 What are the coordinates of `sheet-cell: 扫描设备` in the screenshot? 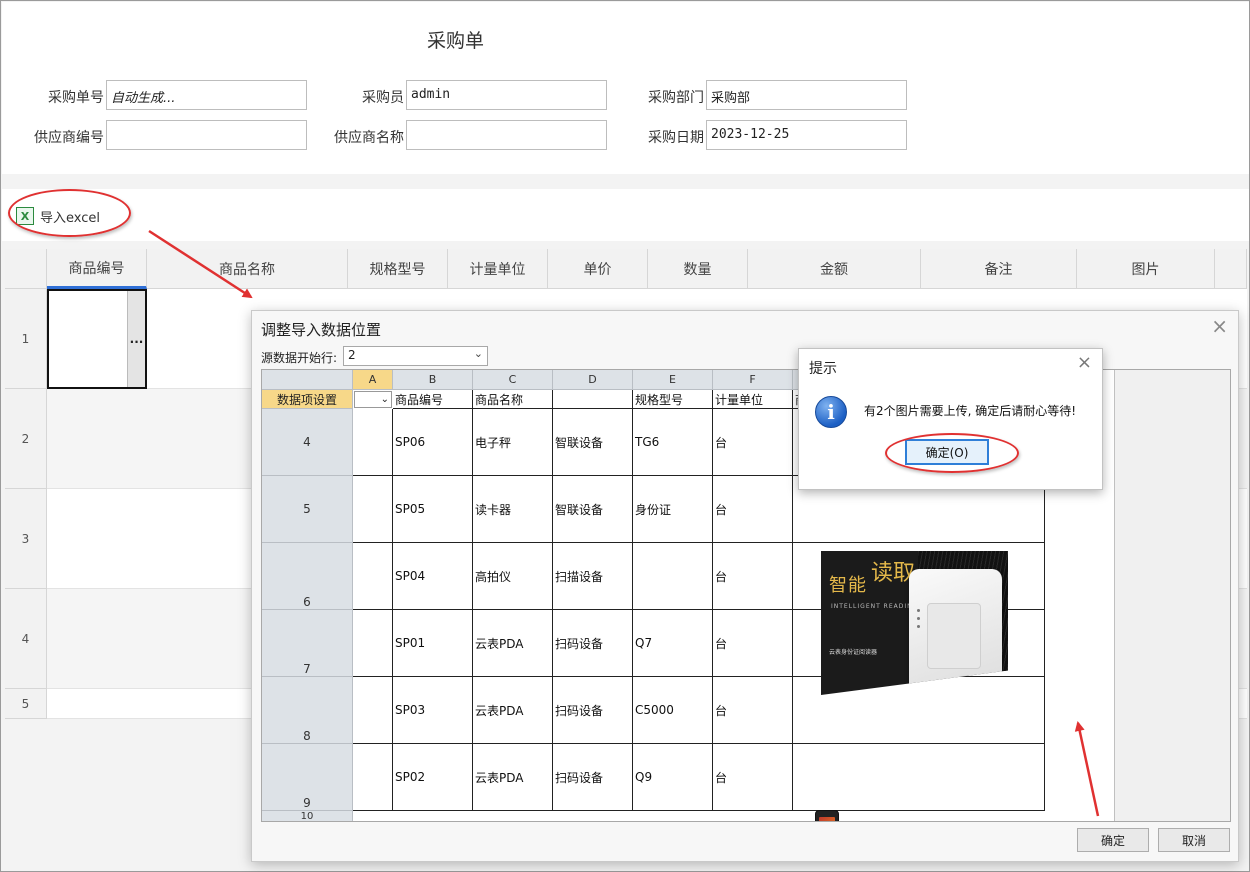 It's located at (593, 576).